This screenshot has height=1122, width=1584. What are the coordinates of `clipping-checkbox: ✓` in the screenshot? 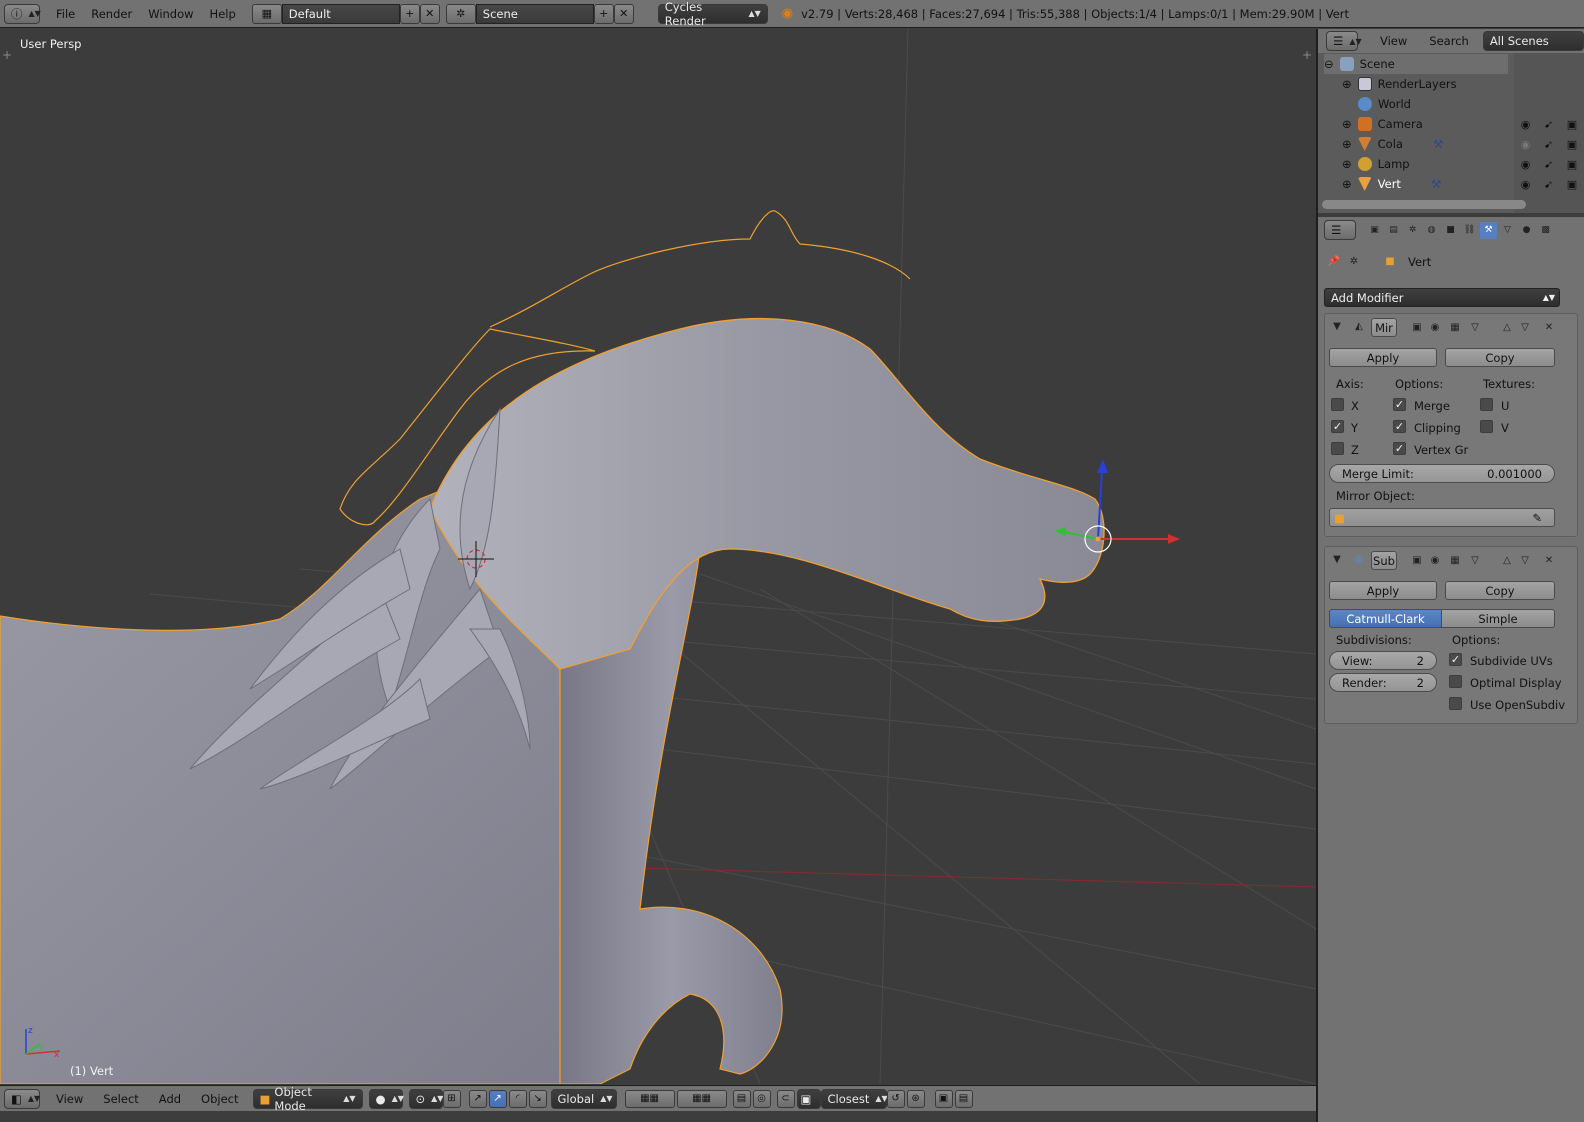 It's located at (1399, 426).